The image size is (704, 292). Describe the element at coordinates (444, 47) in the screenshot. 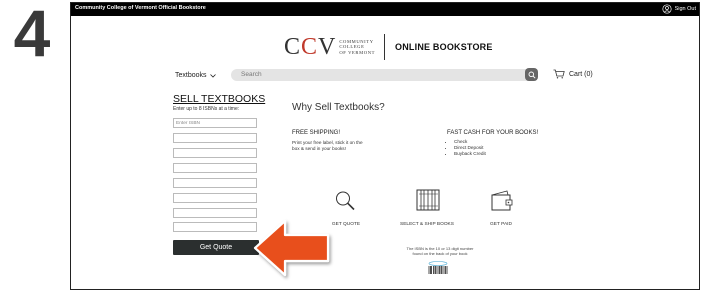

I see `online-bookstore-label: ONLINE BOOKSTORE` at that location.